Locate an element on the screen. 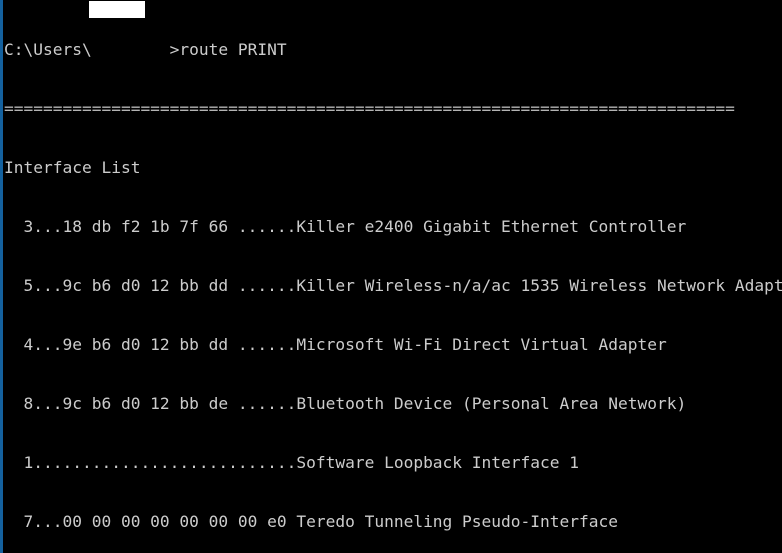 This screenshot has width=782, height=553. command-prompt-line: C:\Users\ >route PRINT is located at coordinates (393, 50).